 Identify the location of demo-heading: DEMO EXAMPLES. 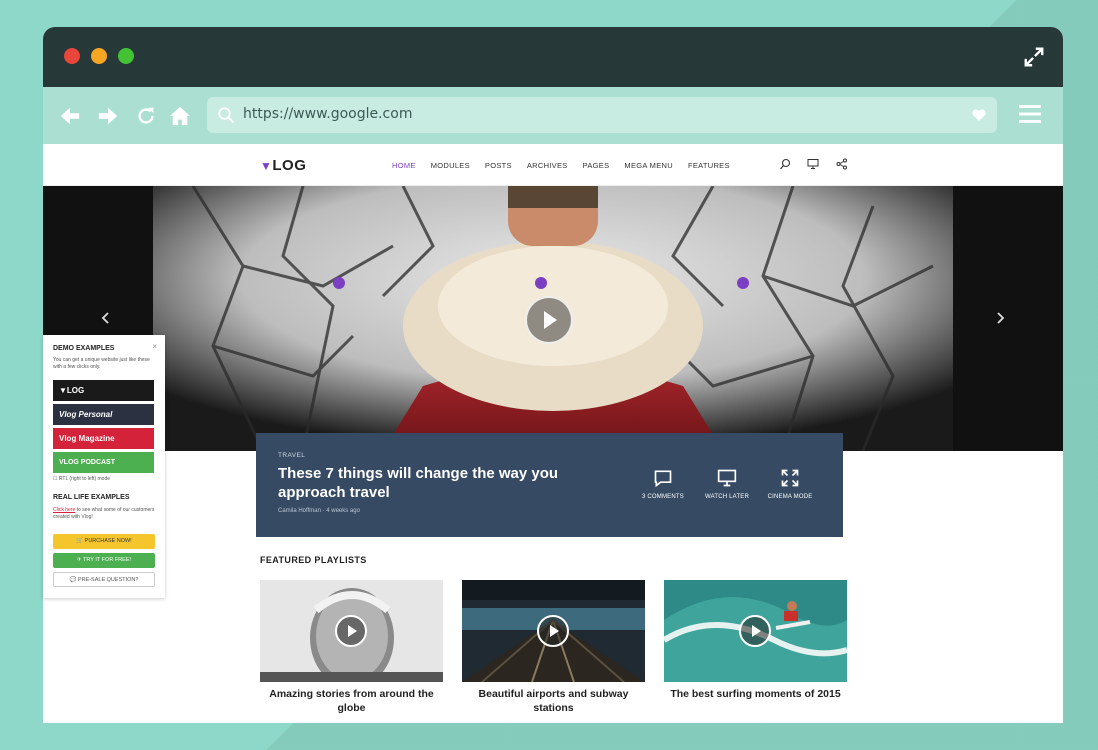
(84, 348).